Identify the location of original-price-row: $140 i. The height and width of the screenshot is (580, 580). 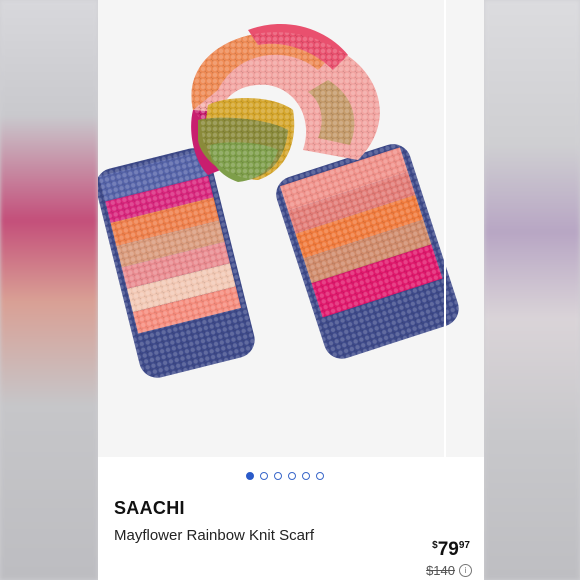
(449, 570).